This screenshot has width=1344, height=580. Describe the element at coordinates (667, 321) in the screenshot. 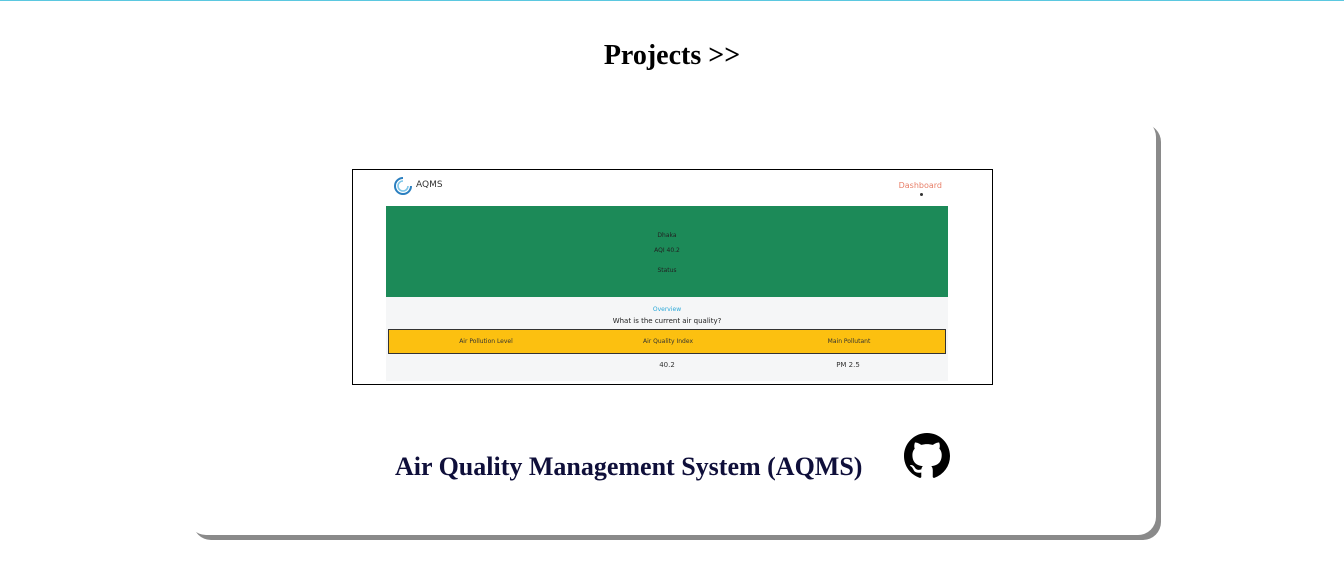

I see `preview-question: What is the current air quality?` at that location.